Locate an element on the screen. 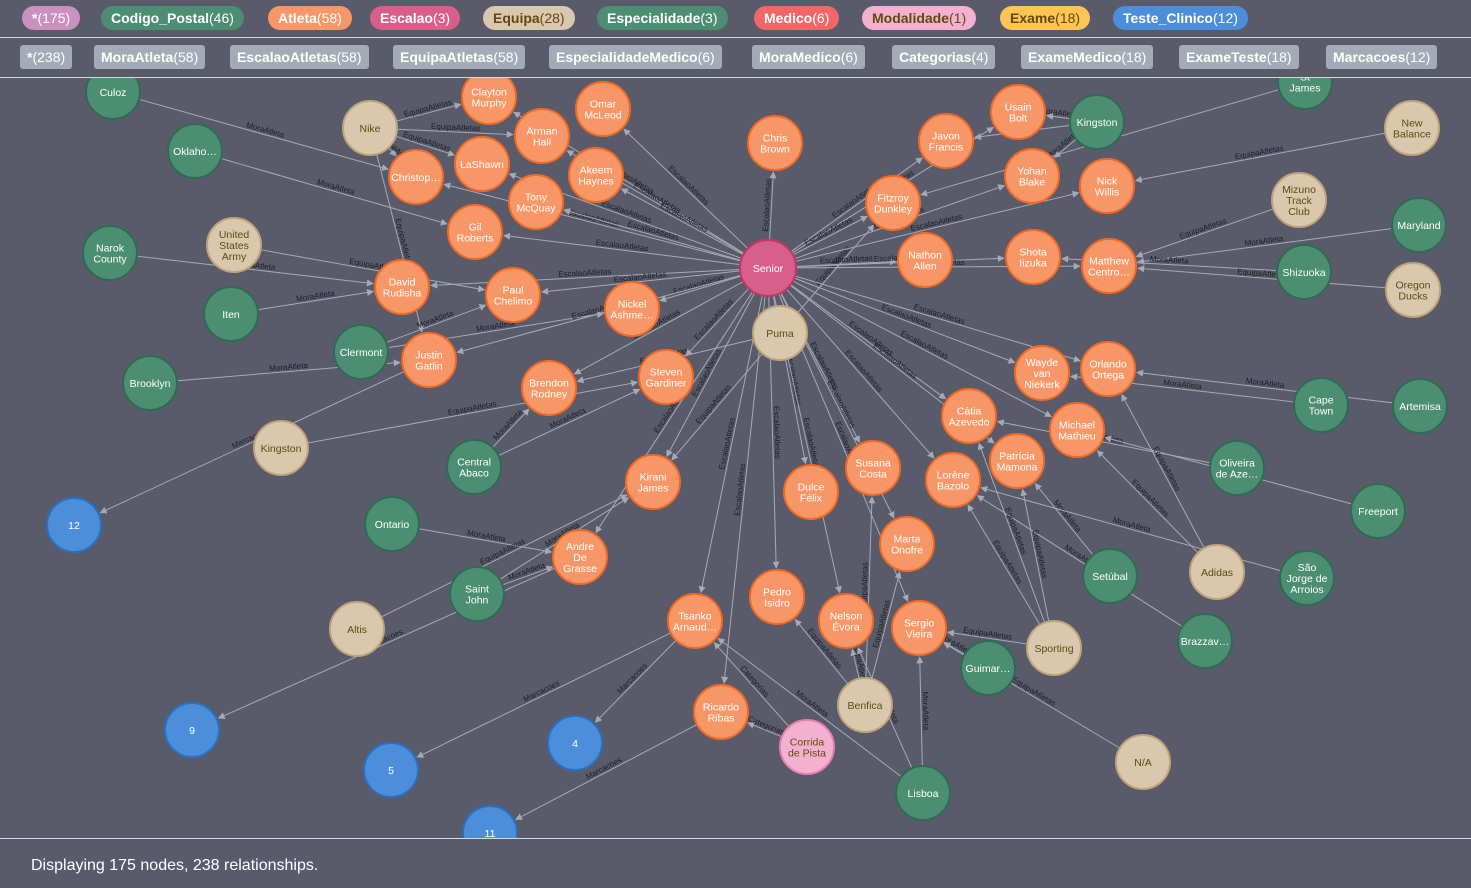 This screenshot has width=1471, height=888. graph-node-escalao: Senior is located at coordinates (768, 268).